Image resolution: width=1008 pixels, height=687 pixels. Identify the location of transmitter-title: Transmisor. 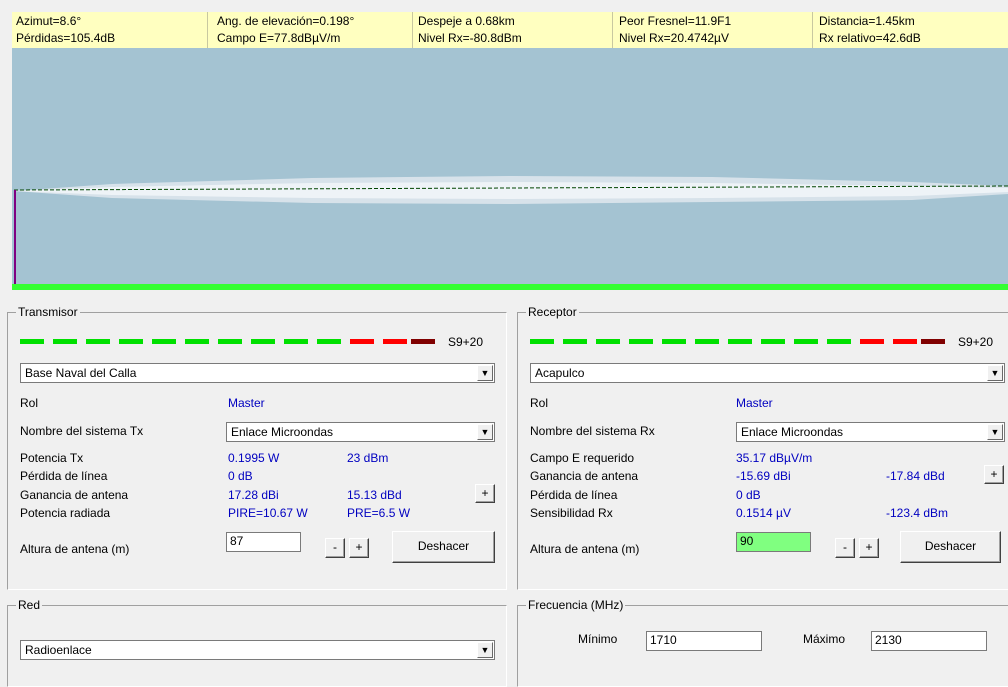
(48, 312).